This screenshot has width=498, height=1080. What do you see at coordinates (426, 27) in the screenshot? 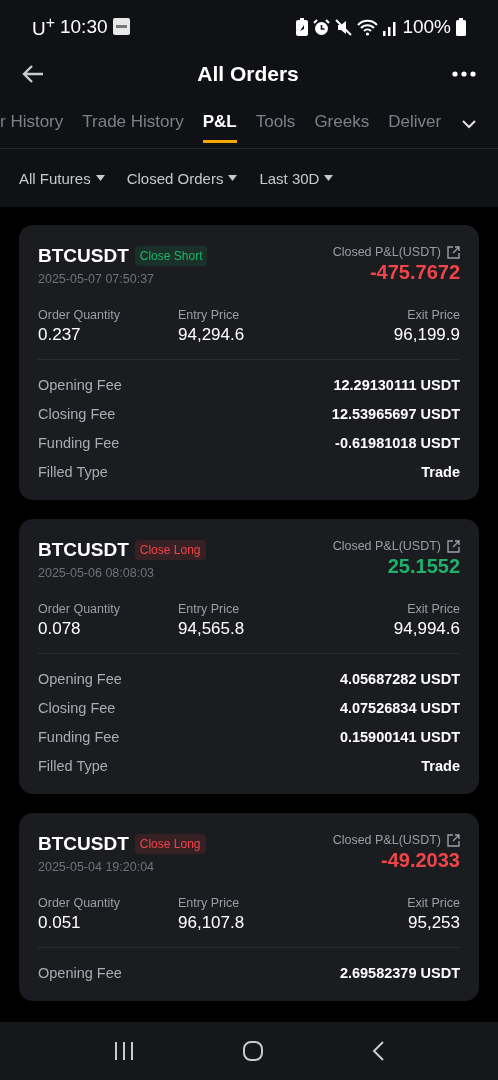
I see `battery-percentage: 100%` at bounding box center [426, 27].